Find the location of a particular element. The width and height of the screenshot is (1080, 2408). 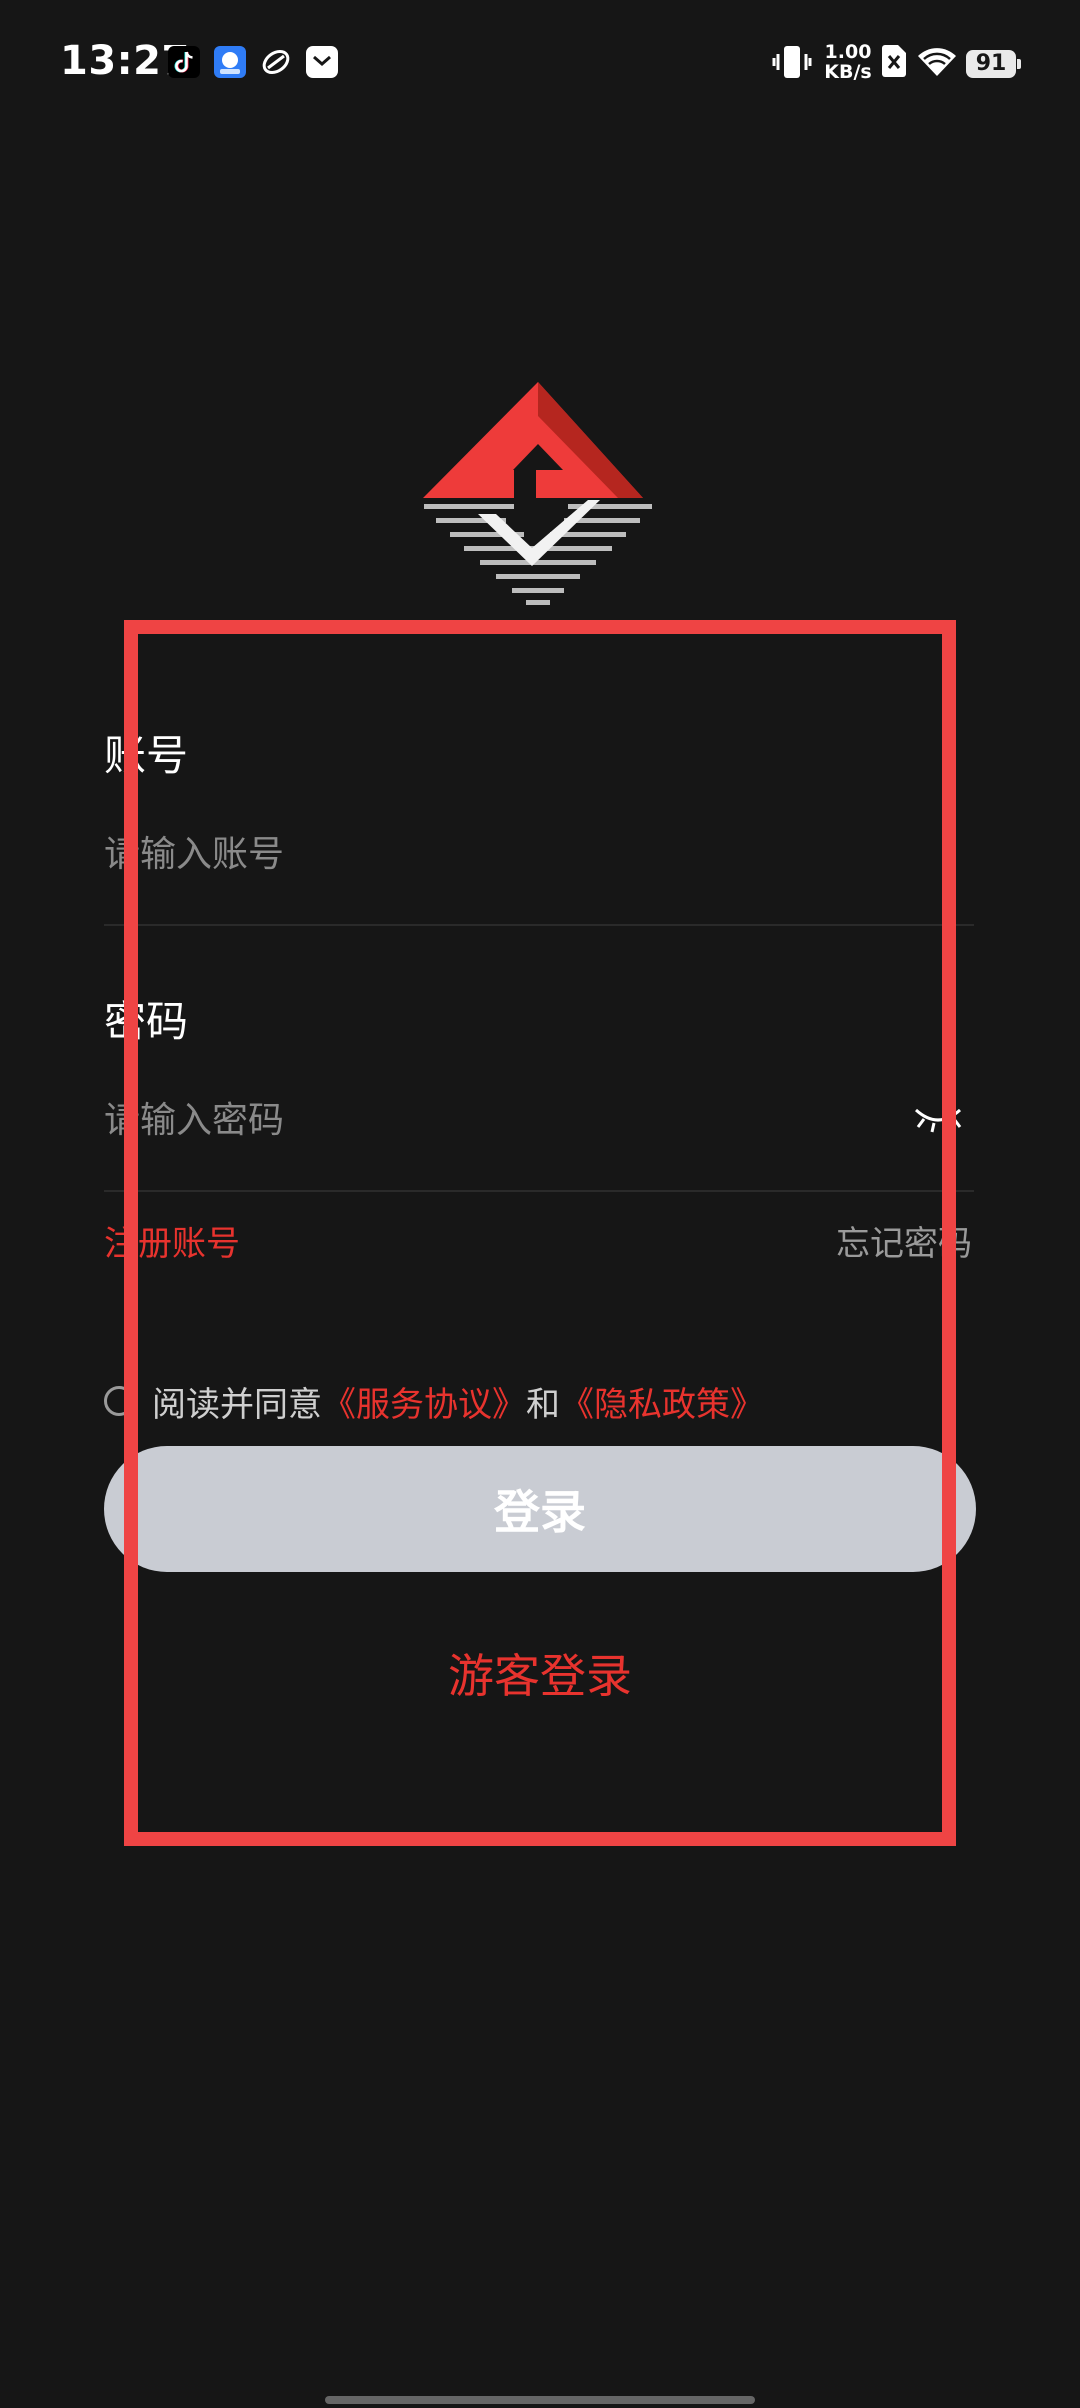

battery-icon: 91 is located at coordinates (991, 64).